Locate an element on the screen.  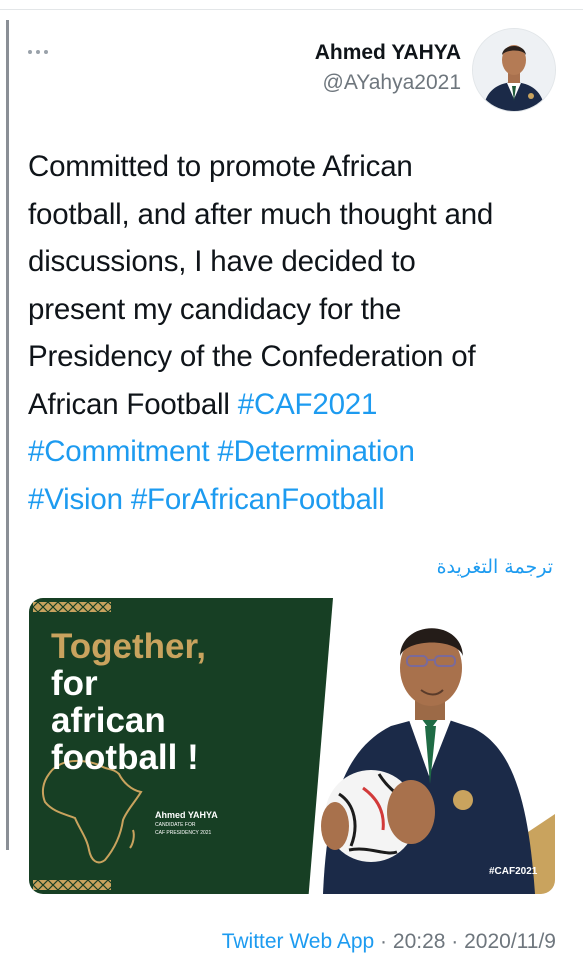
tweet-line: #Vision #ForAfricanFootball is located at coordinates (298, 500).